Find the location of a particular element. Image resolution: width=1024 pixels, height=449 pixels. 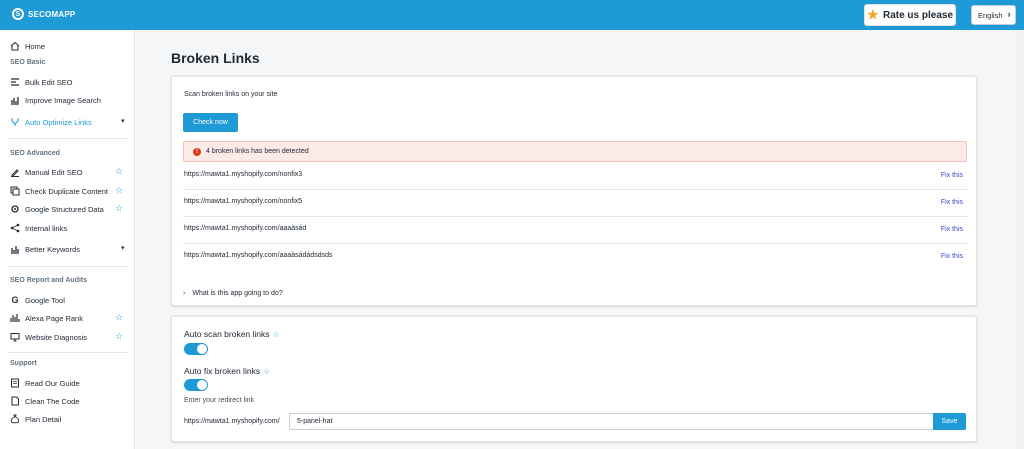

rate-us-button: ★ Rate us please is located at coordinates (910, 15).